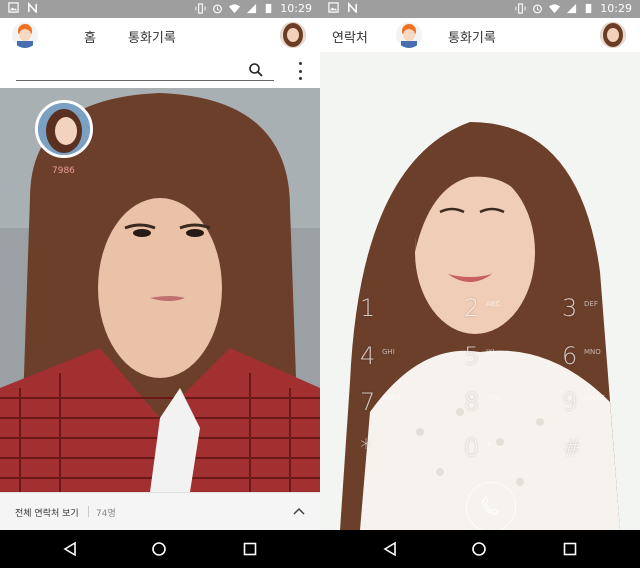  Describe the element at coordinates (367, 402) in the screenshot. I see `key-7: 7` at that location.